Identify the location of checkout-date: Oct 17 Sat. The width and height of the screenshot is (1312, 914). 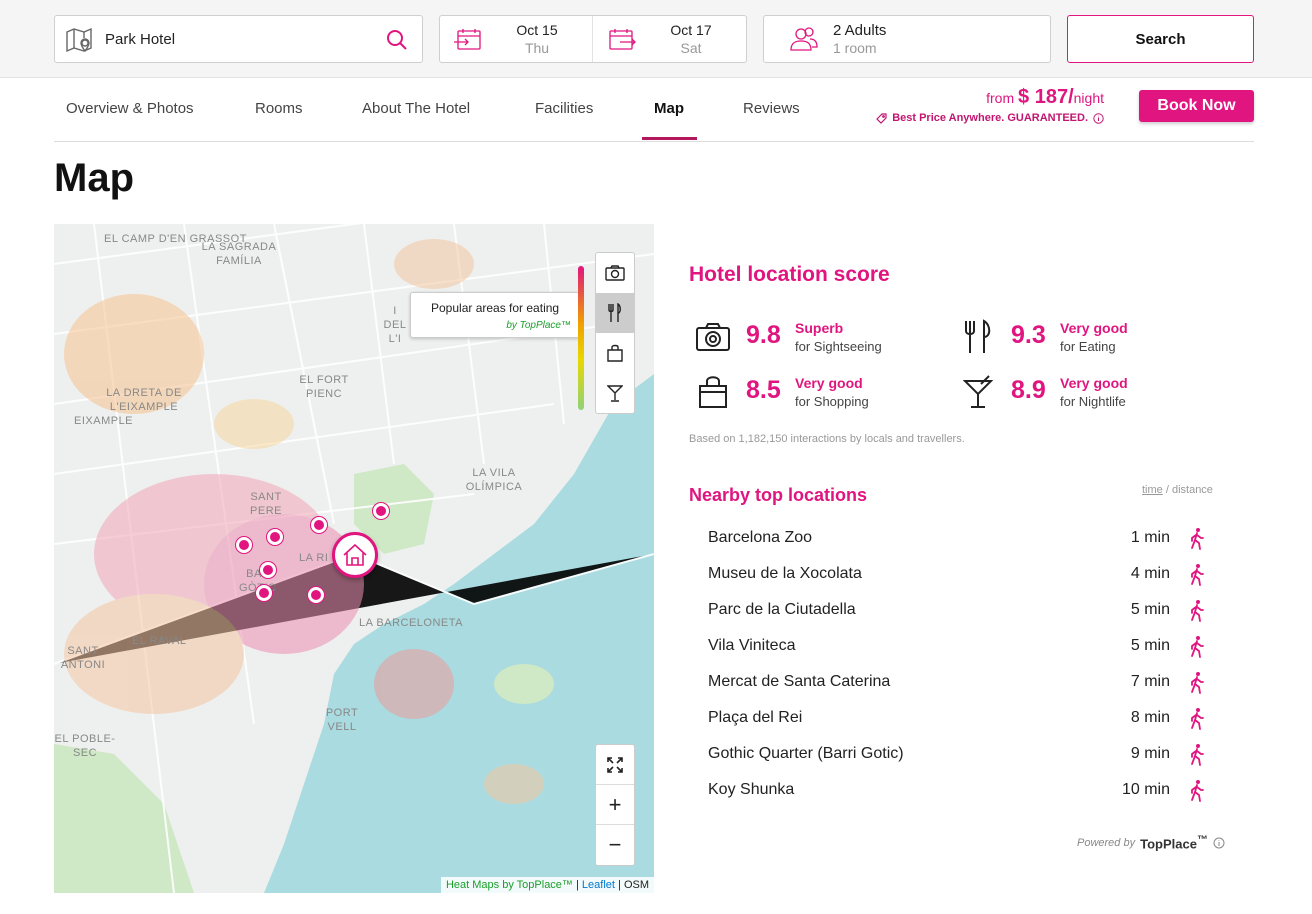
(670, 39).